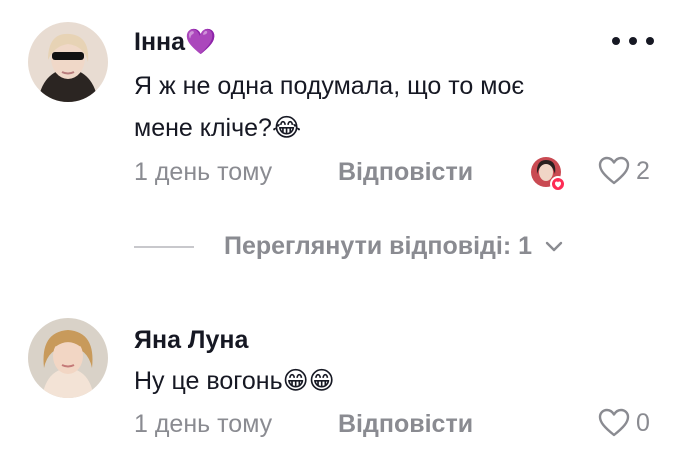 The image size is (682, 470). Describe the element at coordinates (633, 41) in the screenshot. I see `more-options-icon` at that location.